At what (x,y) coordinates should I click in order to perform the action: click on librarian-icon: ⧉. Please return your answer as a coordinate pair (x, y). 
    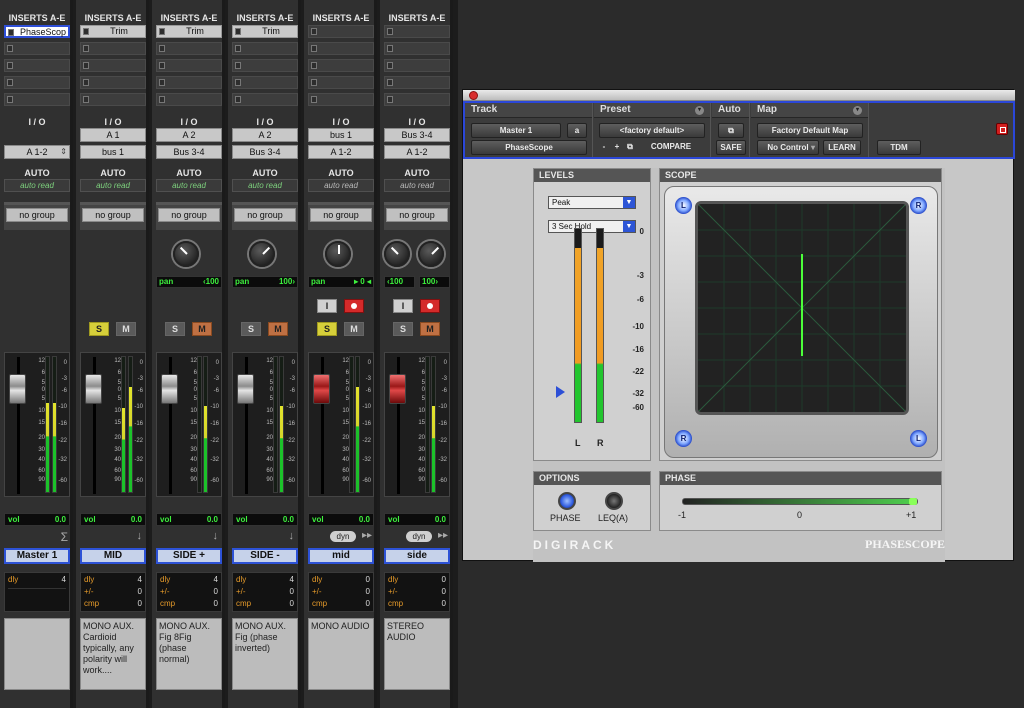
    Looking at the image, I should click on (630, 147).